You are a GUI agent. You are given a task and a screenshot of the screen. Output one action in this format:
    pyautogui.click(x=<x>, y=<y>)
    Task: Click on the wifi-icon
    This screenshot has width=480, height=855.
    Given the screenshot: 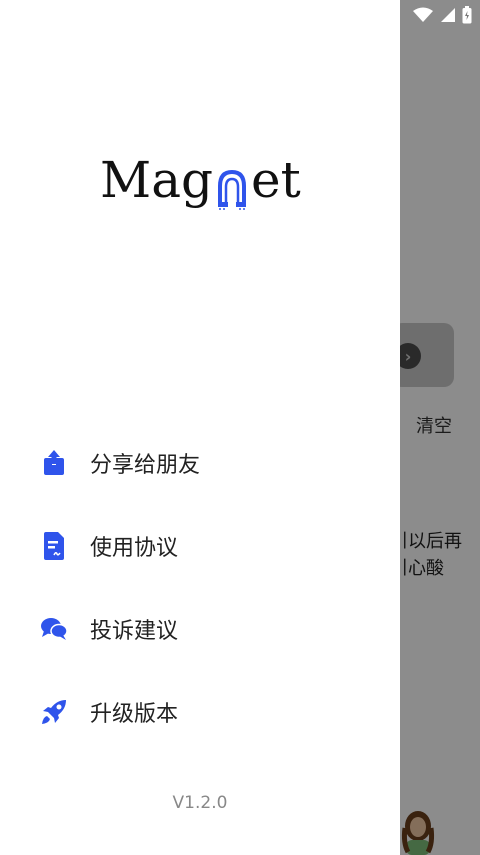 What is the action you would take?
    pyautogui.click(x=423, y=14)
    